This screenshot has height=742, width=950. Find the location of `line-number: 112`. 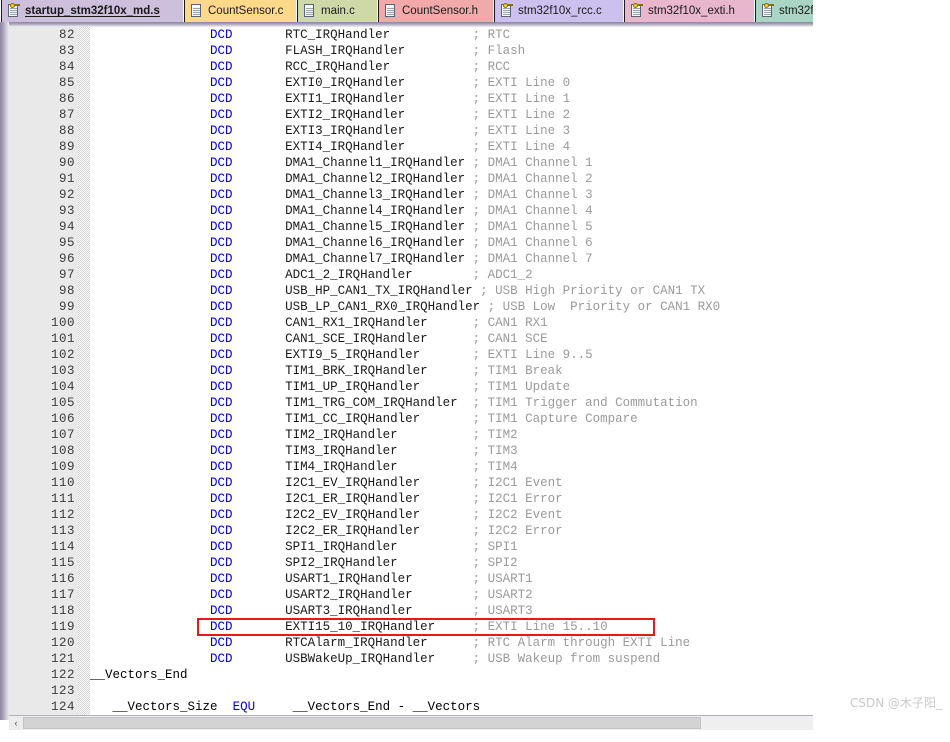

line-number: 112 is located at coordinates (62, 515).